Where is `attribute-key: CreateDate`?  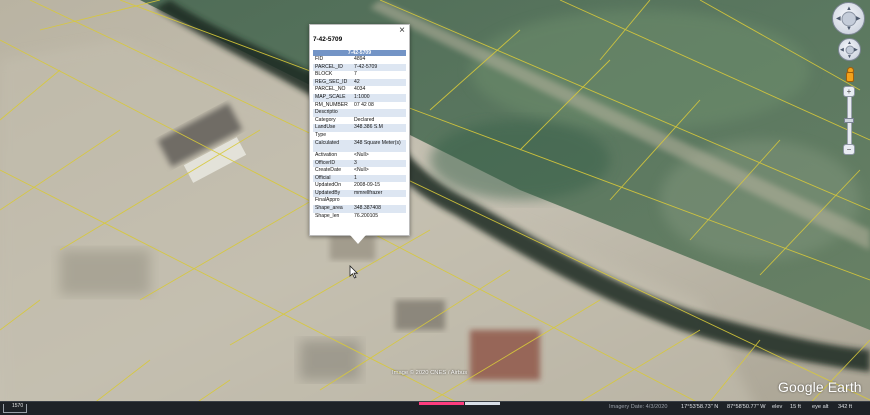
attribute-key: CreateDate is located at coordinates (328, 170).